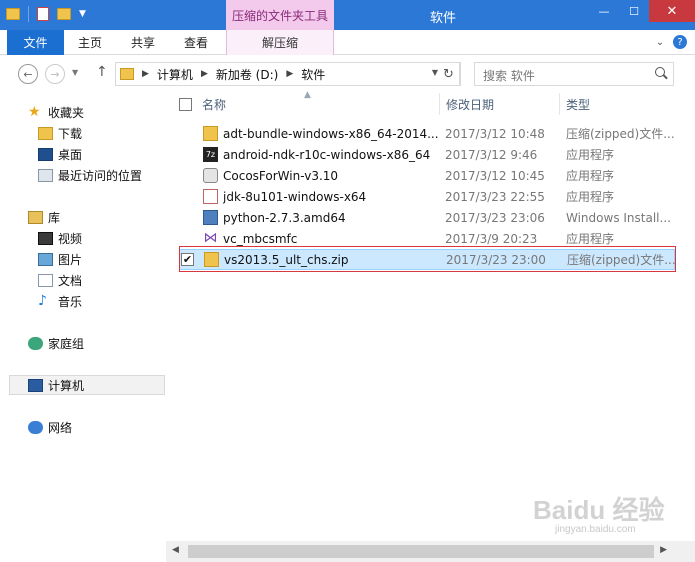 This screenshot has height=562, width=695. I want to click on file-name: android-ndk-r10c-windows-x86_64, so click(327, 154).